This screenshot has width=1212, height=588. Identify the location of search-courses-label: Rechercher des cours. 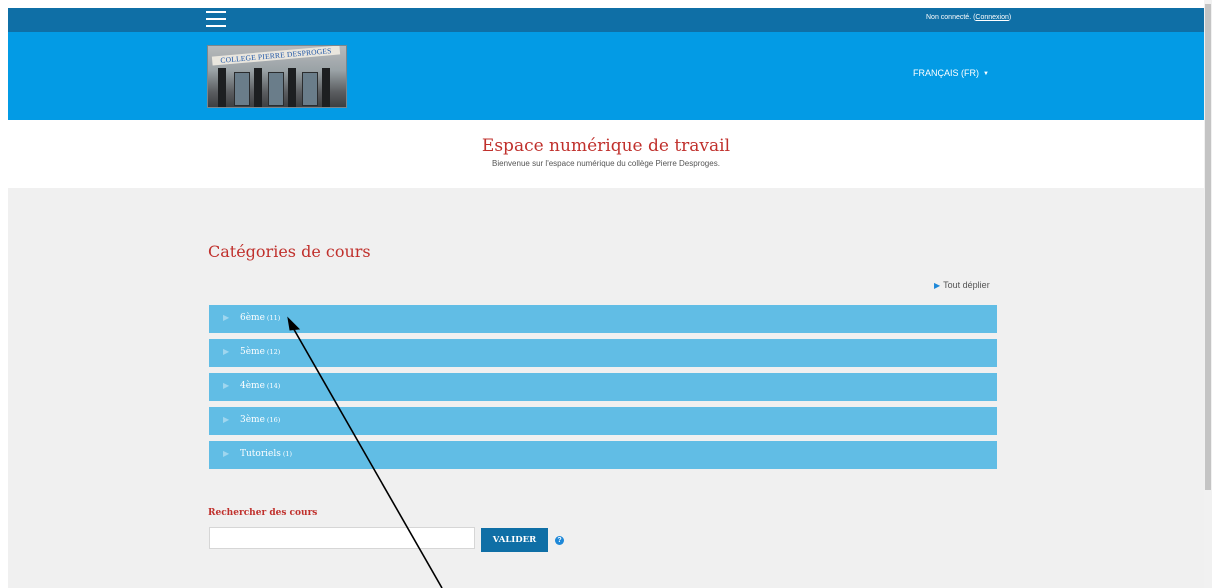
(263, 513).